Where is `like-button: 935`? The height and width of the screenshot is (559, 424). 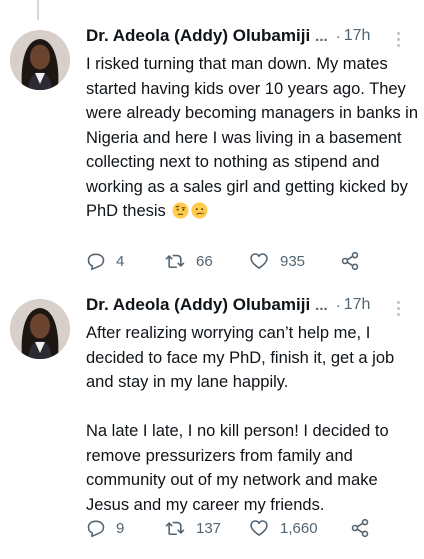 like-button: 935 is located at coordinates (276, 261).